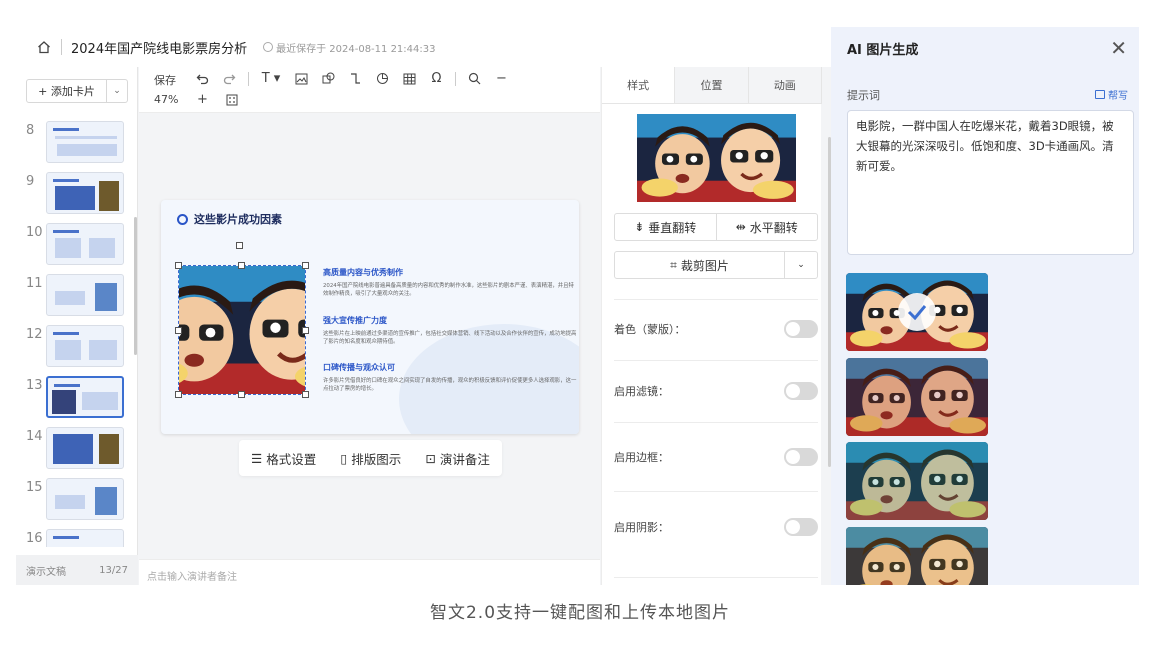 The height and width of the screenshot is (664, 1160). Describe the element at coordinates (241, 265) in the screenshot. I see `resize-handle-t` at that location.